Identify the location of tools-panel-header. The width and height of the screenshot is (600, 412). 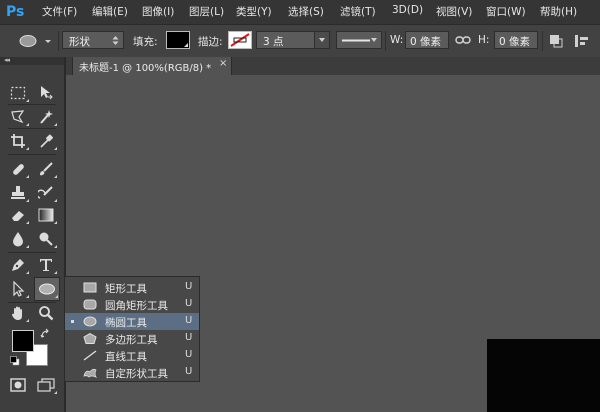
(32, 61).